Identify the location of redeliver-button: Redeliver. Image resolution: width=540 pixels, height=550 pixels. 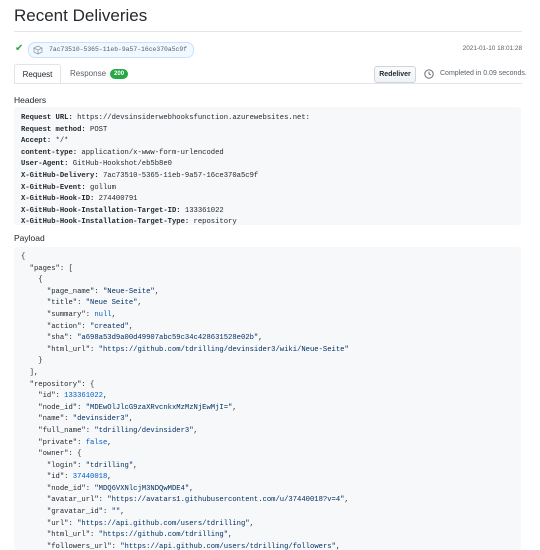
(395, 74).